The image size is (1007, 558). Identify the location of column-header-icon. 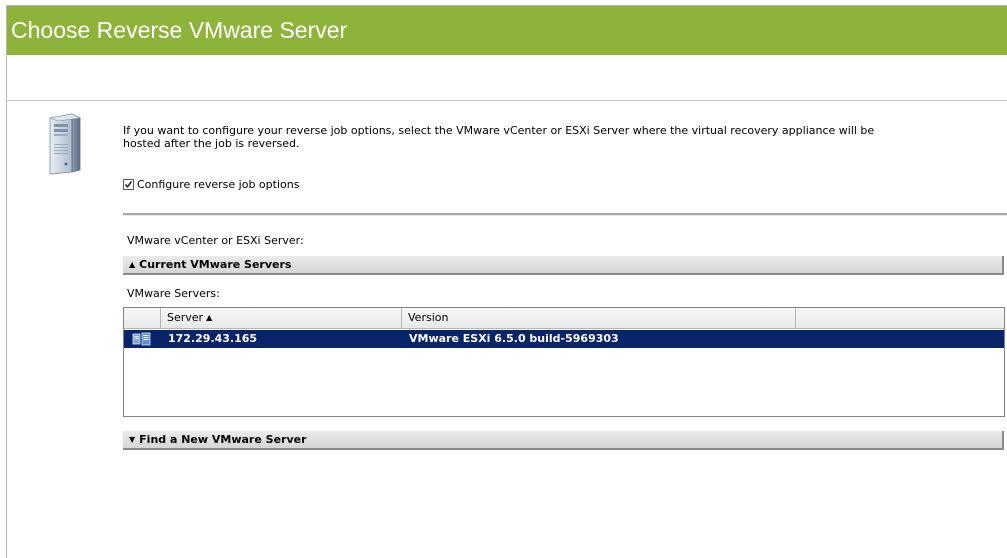
(142, 318).